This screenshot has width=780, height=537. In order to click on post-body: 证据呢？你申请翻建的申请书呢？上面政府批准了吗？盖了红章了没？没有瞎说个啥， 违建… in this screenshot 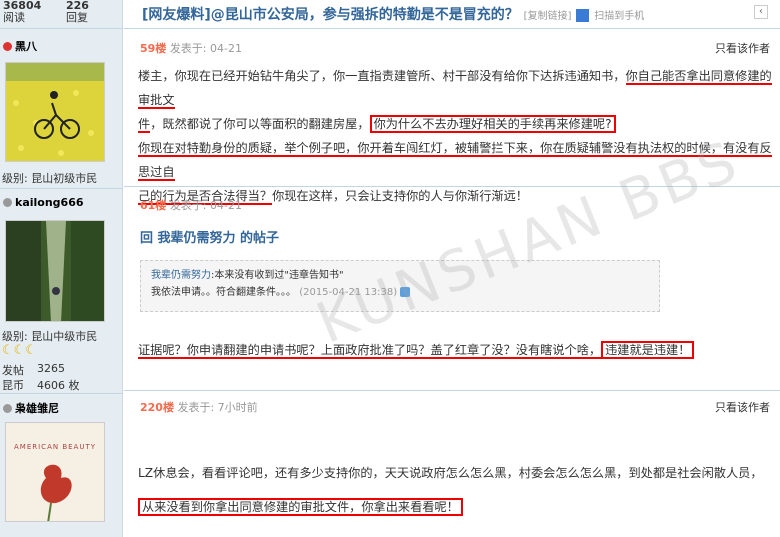, I will do `click(458, 350)`.